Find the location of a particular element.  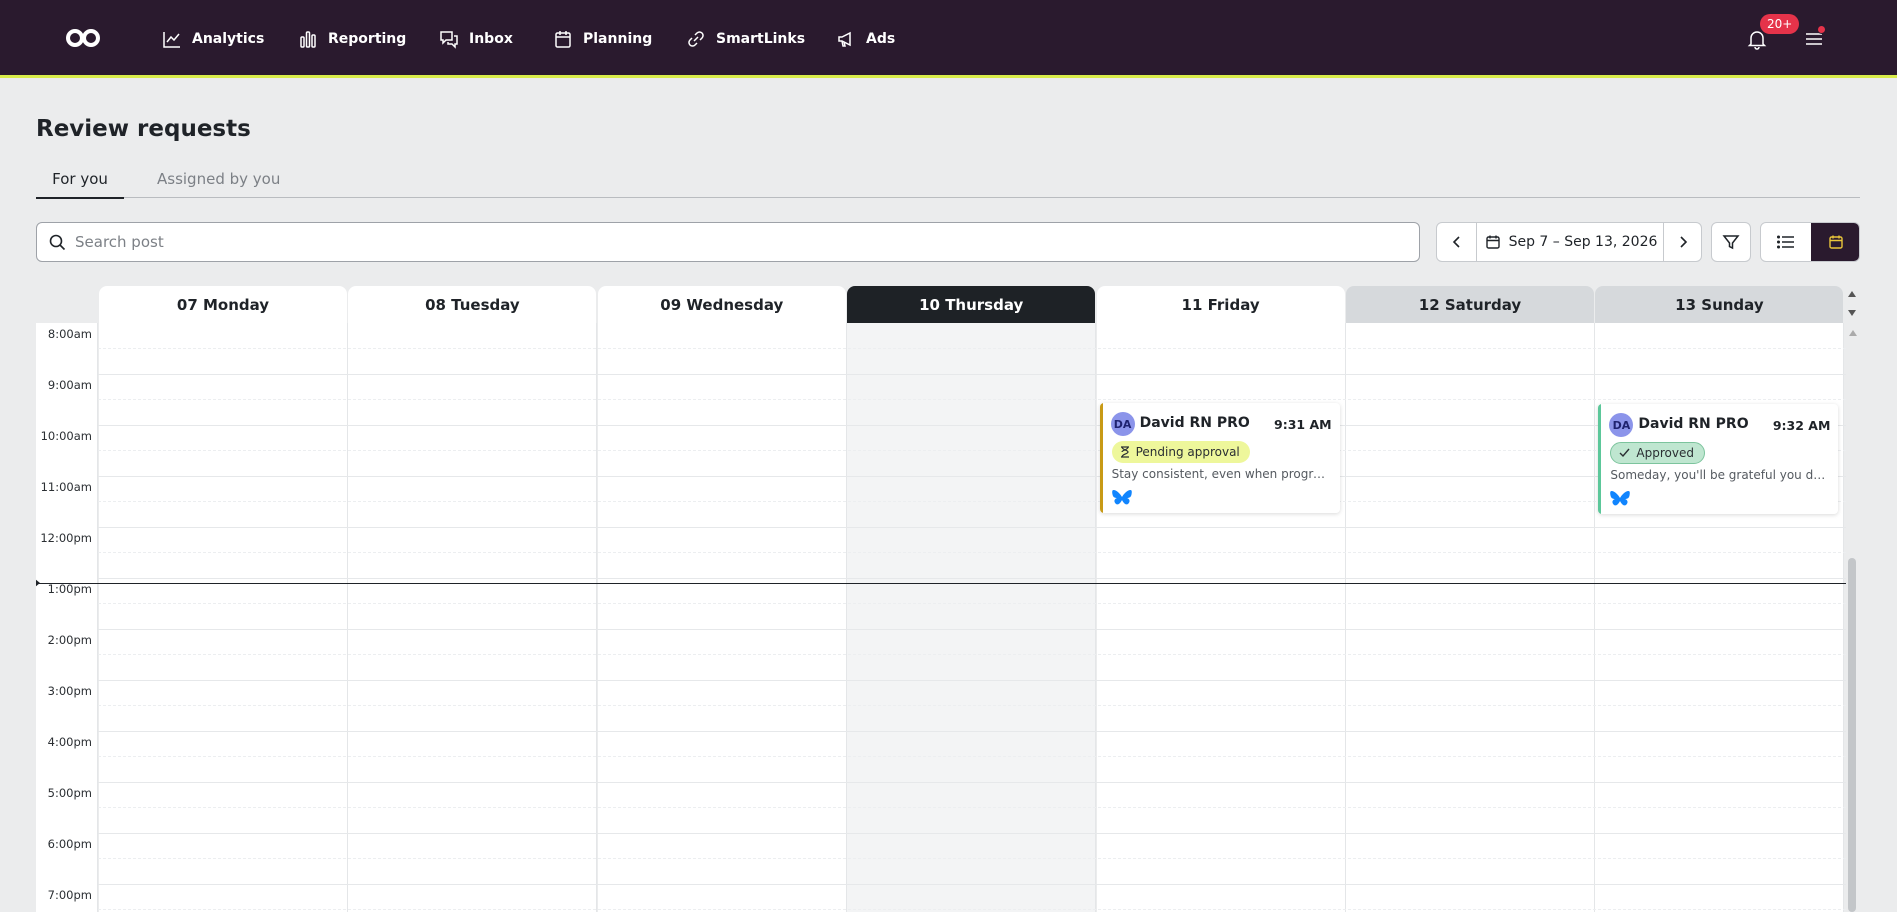

time-label: 8:00am is located at coordinates (69, 334).